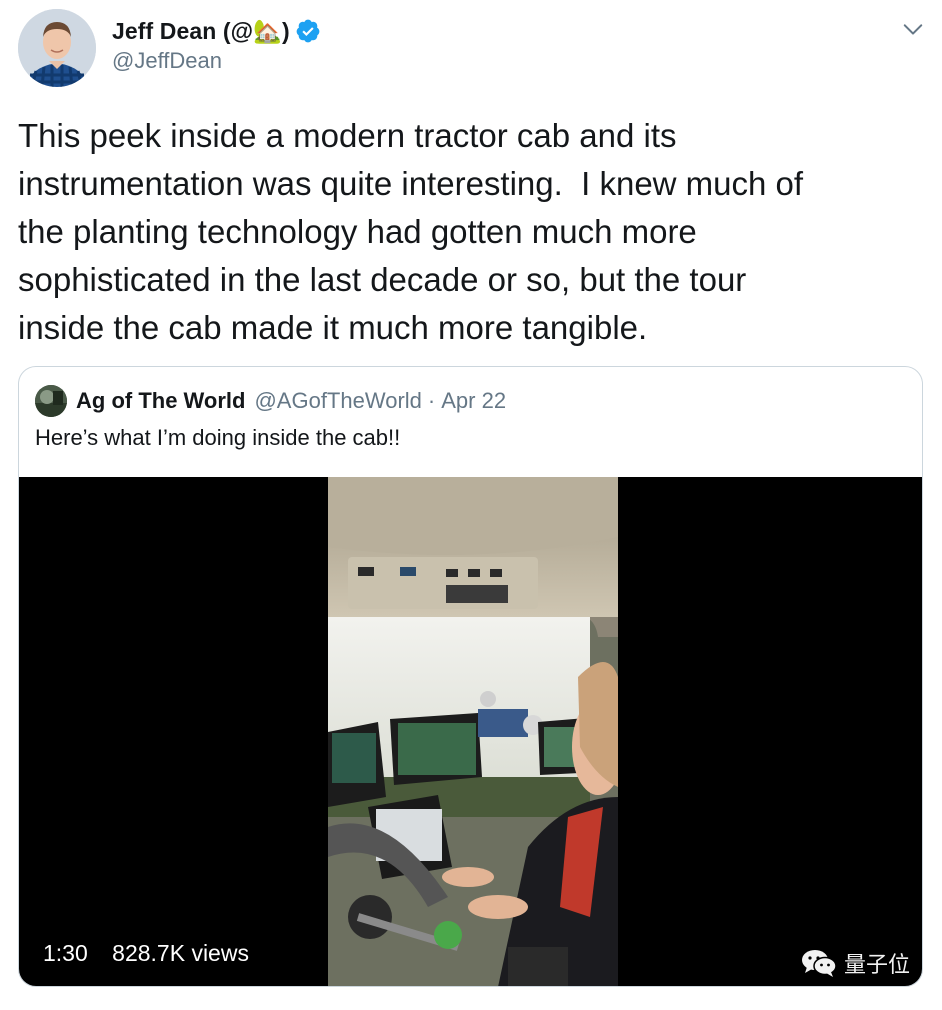 This screenshot has width=942, height=1010. What do you see at coordinates (473, 401) in the screenshot?
I see `quoted-tweet-date: Apr 22` at bounding box center [473, 401].